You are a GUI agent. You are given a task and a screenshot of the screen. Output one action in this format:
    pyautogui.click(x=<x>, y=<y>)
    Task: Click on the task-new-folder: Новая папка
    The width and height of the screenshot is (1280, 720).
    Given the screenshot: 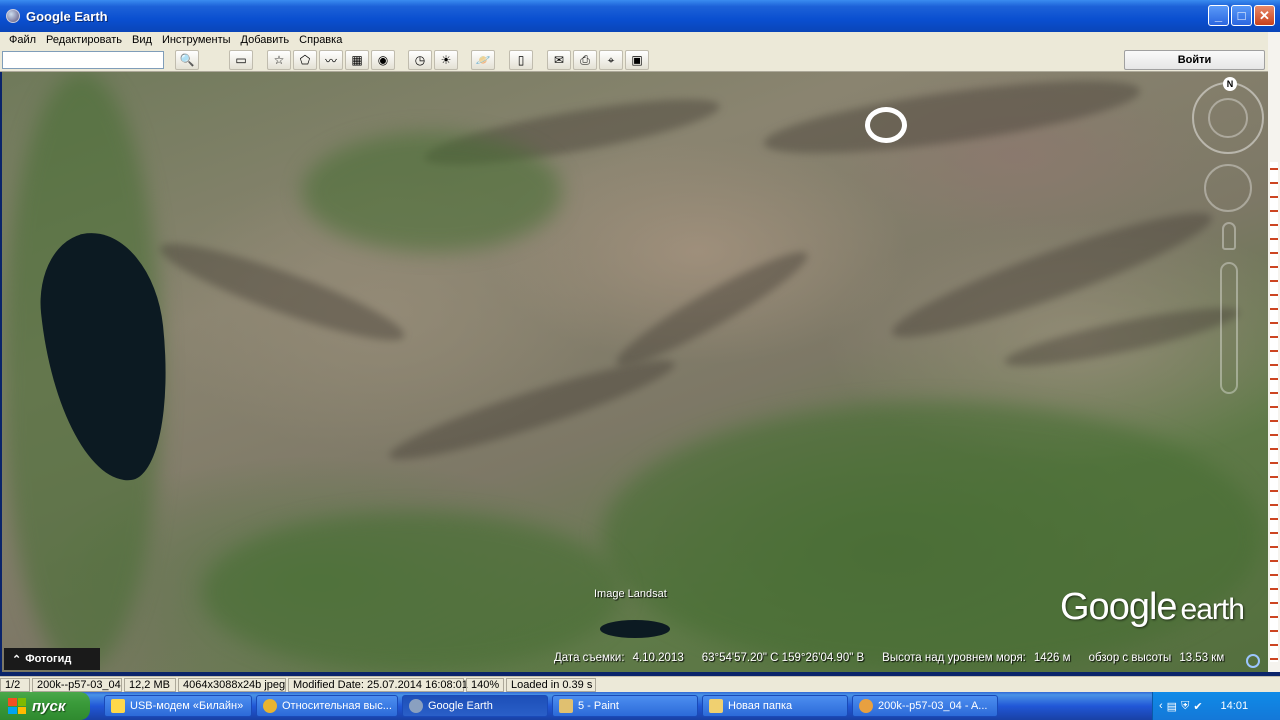 What is the action you would take?
    pyautogui.click(x=775, y=706)
    